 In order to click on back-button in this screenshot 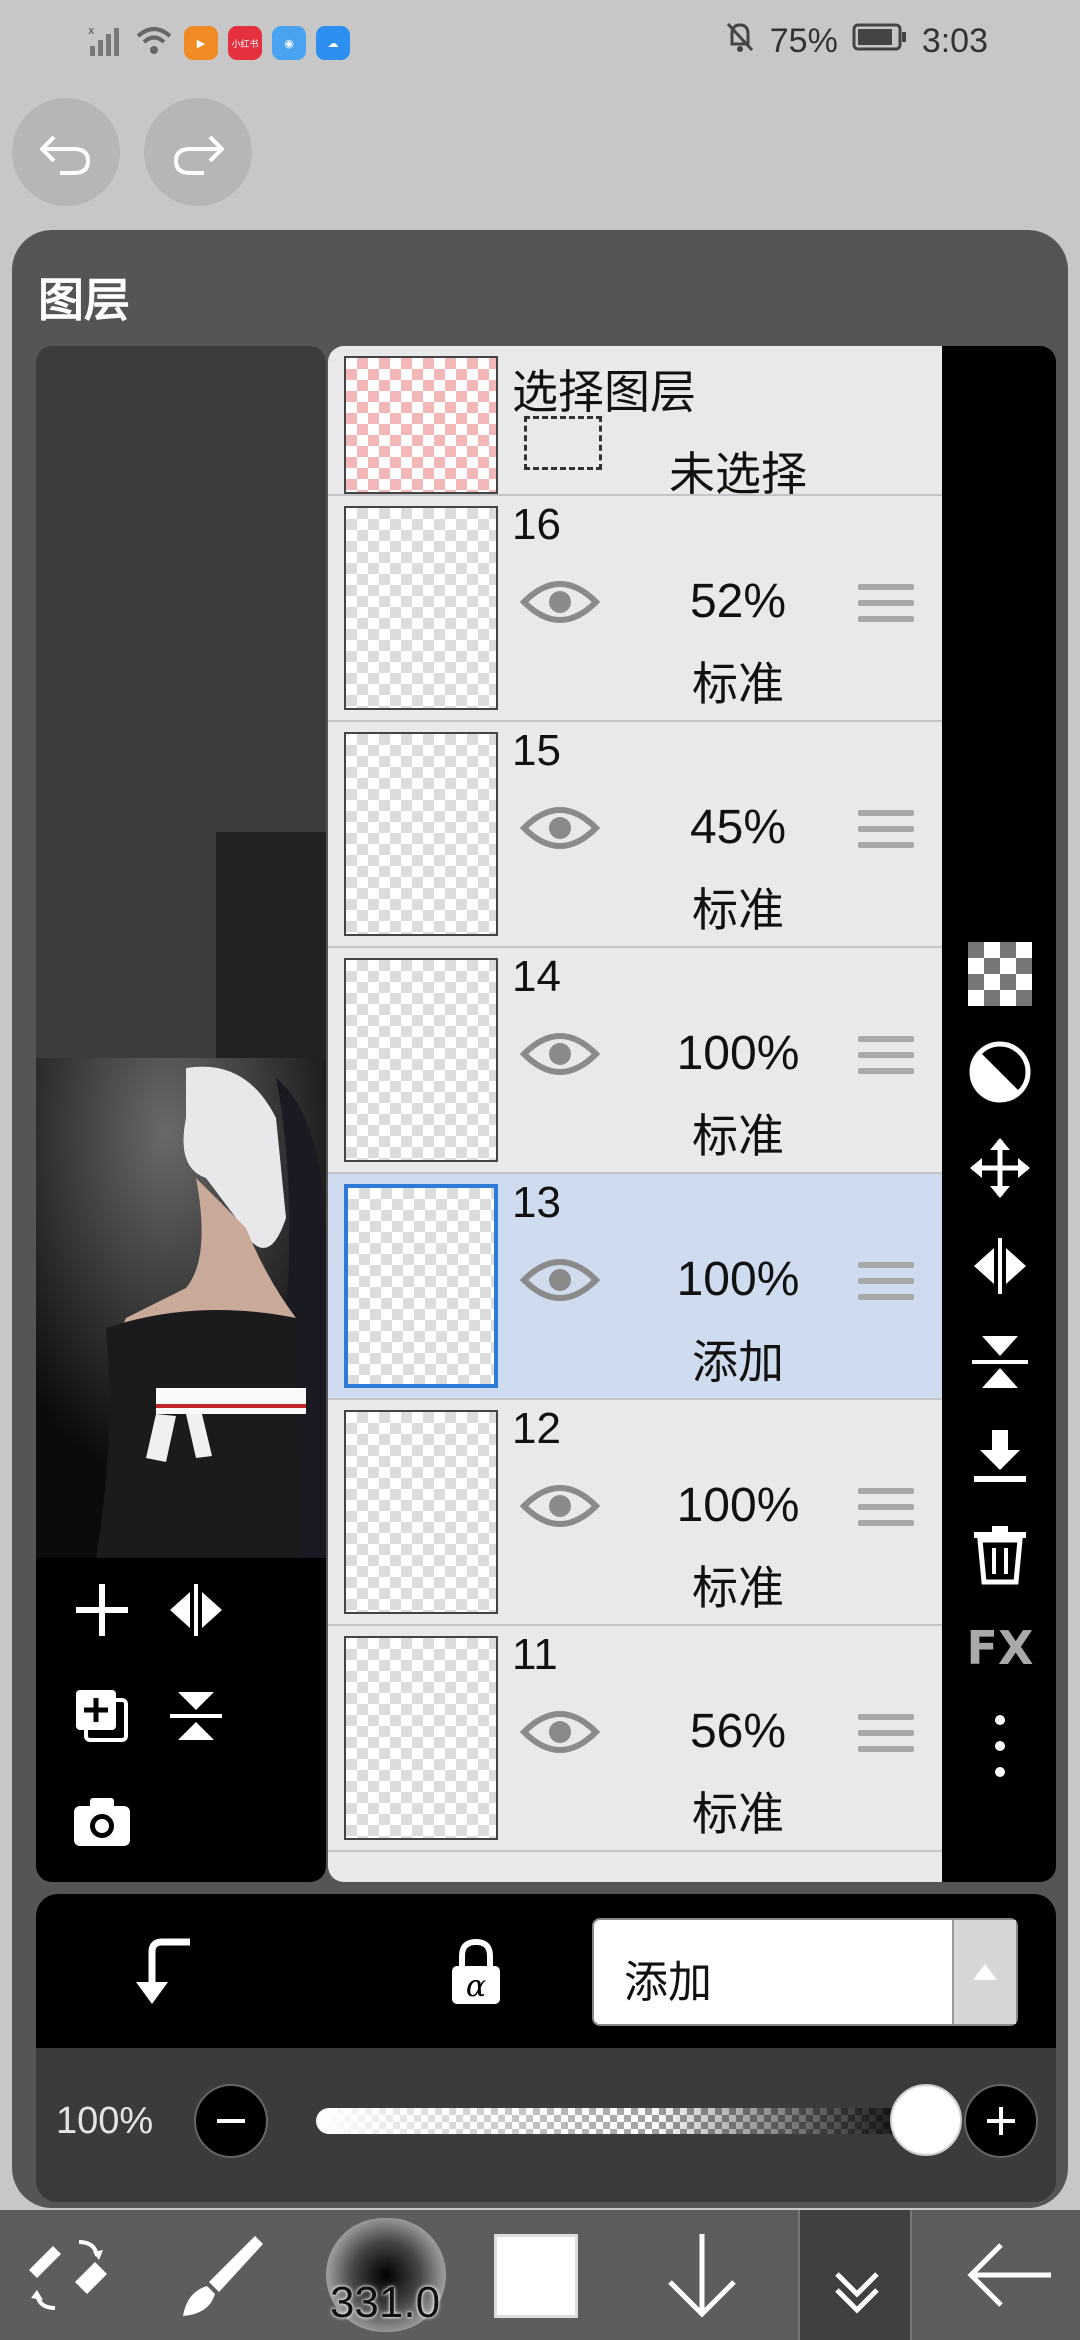, I will do `click(1010, 2275)`.